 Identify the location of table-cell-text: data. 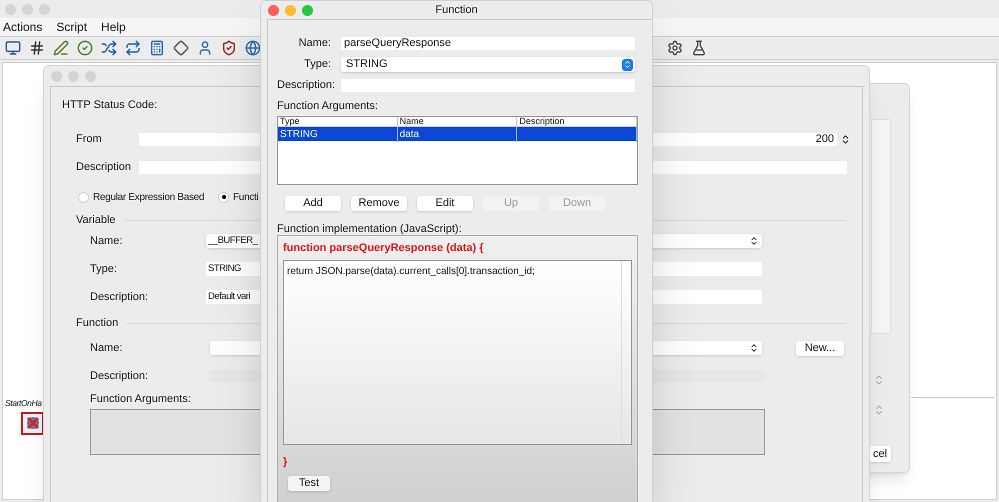
(410, 135).